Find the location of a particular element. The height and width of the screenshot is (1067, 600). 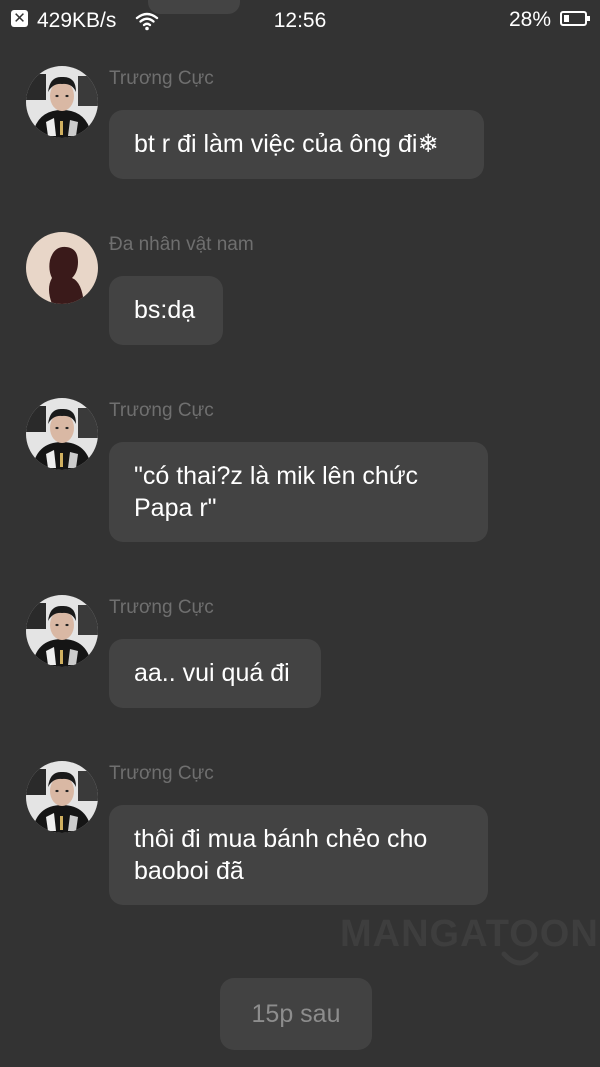

status-bar: ✕ 429KB/s 12:56 28% is located at coordinates (300, 21).